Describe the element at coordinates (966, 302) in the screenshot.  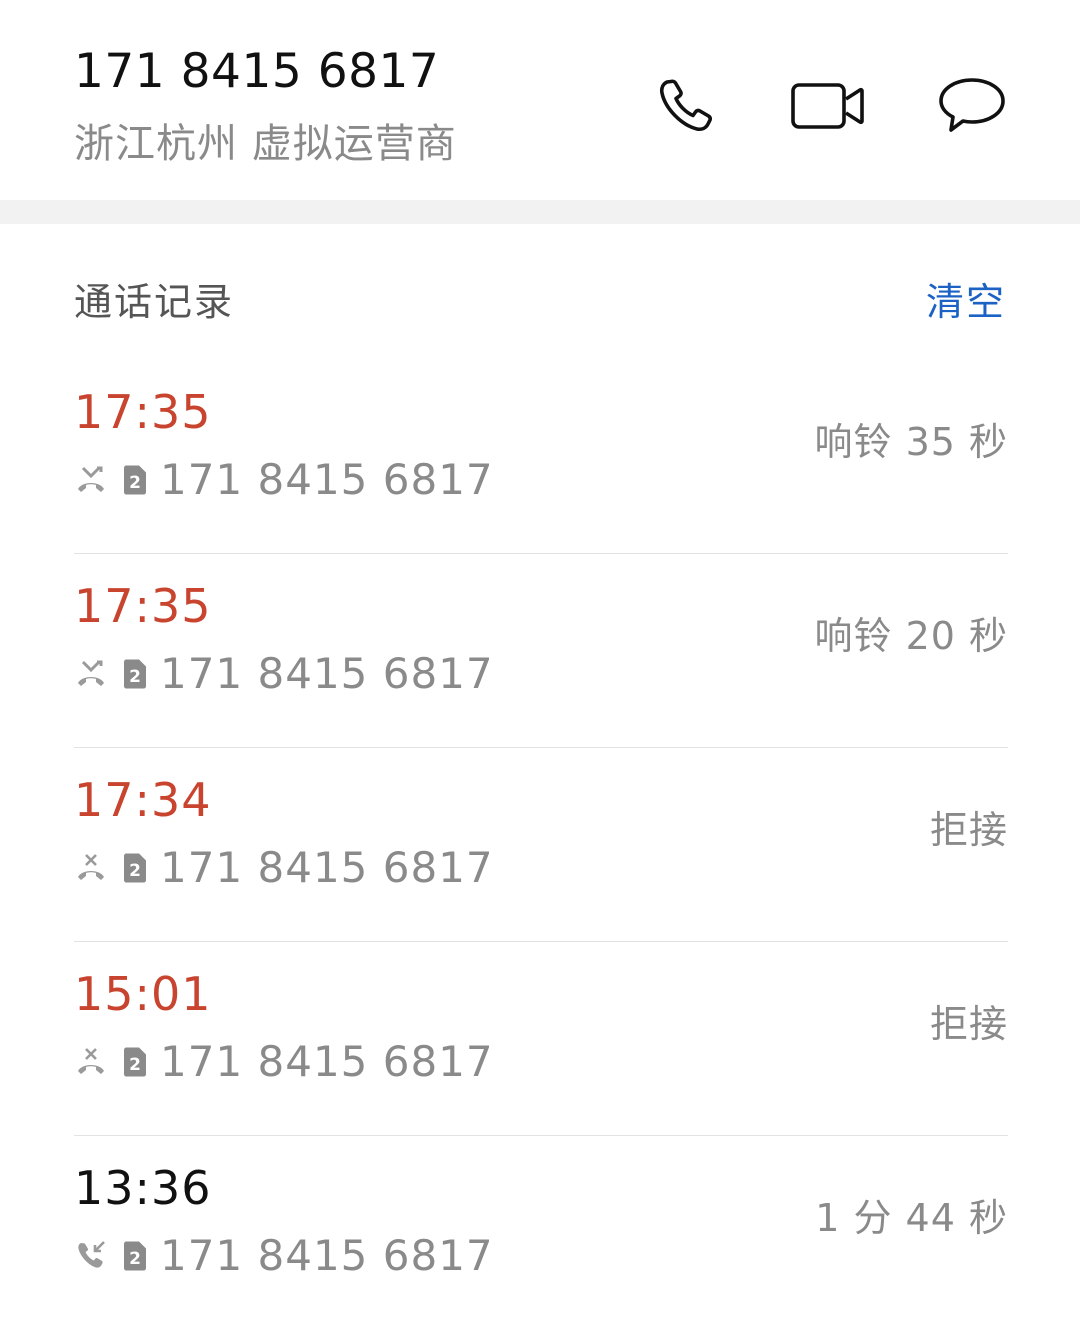
I see `clear-log-button: 清空` at that location.